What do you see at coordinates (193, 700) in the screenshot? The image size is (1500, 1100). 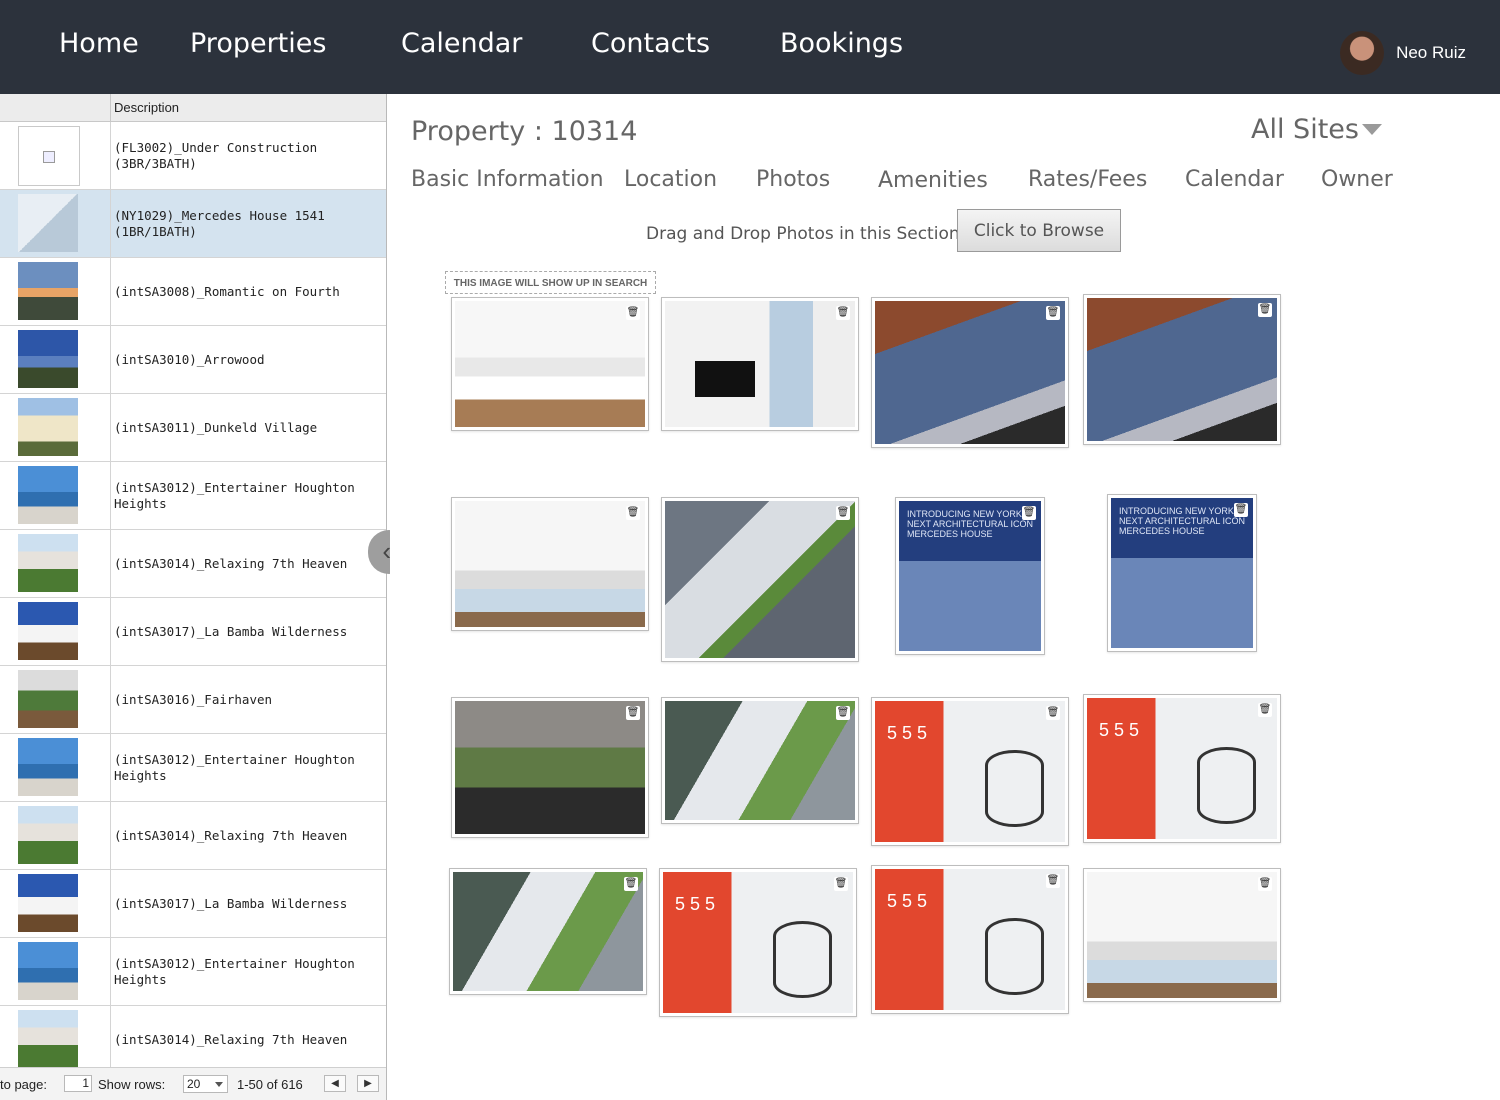 I see `table-row: (intSA3016)_Fairhaven` at bounding box center [193, 700].